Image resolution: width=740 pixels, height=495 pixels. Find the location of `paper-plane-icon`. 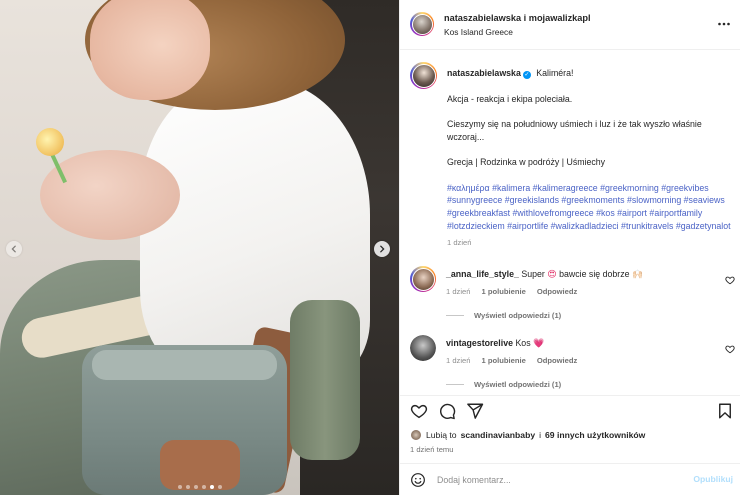

paper-plane-icon is located at coordinates (475, 411).